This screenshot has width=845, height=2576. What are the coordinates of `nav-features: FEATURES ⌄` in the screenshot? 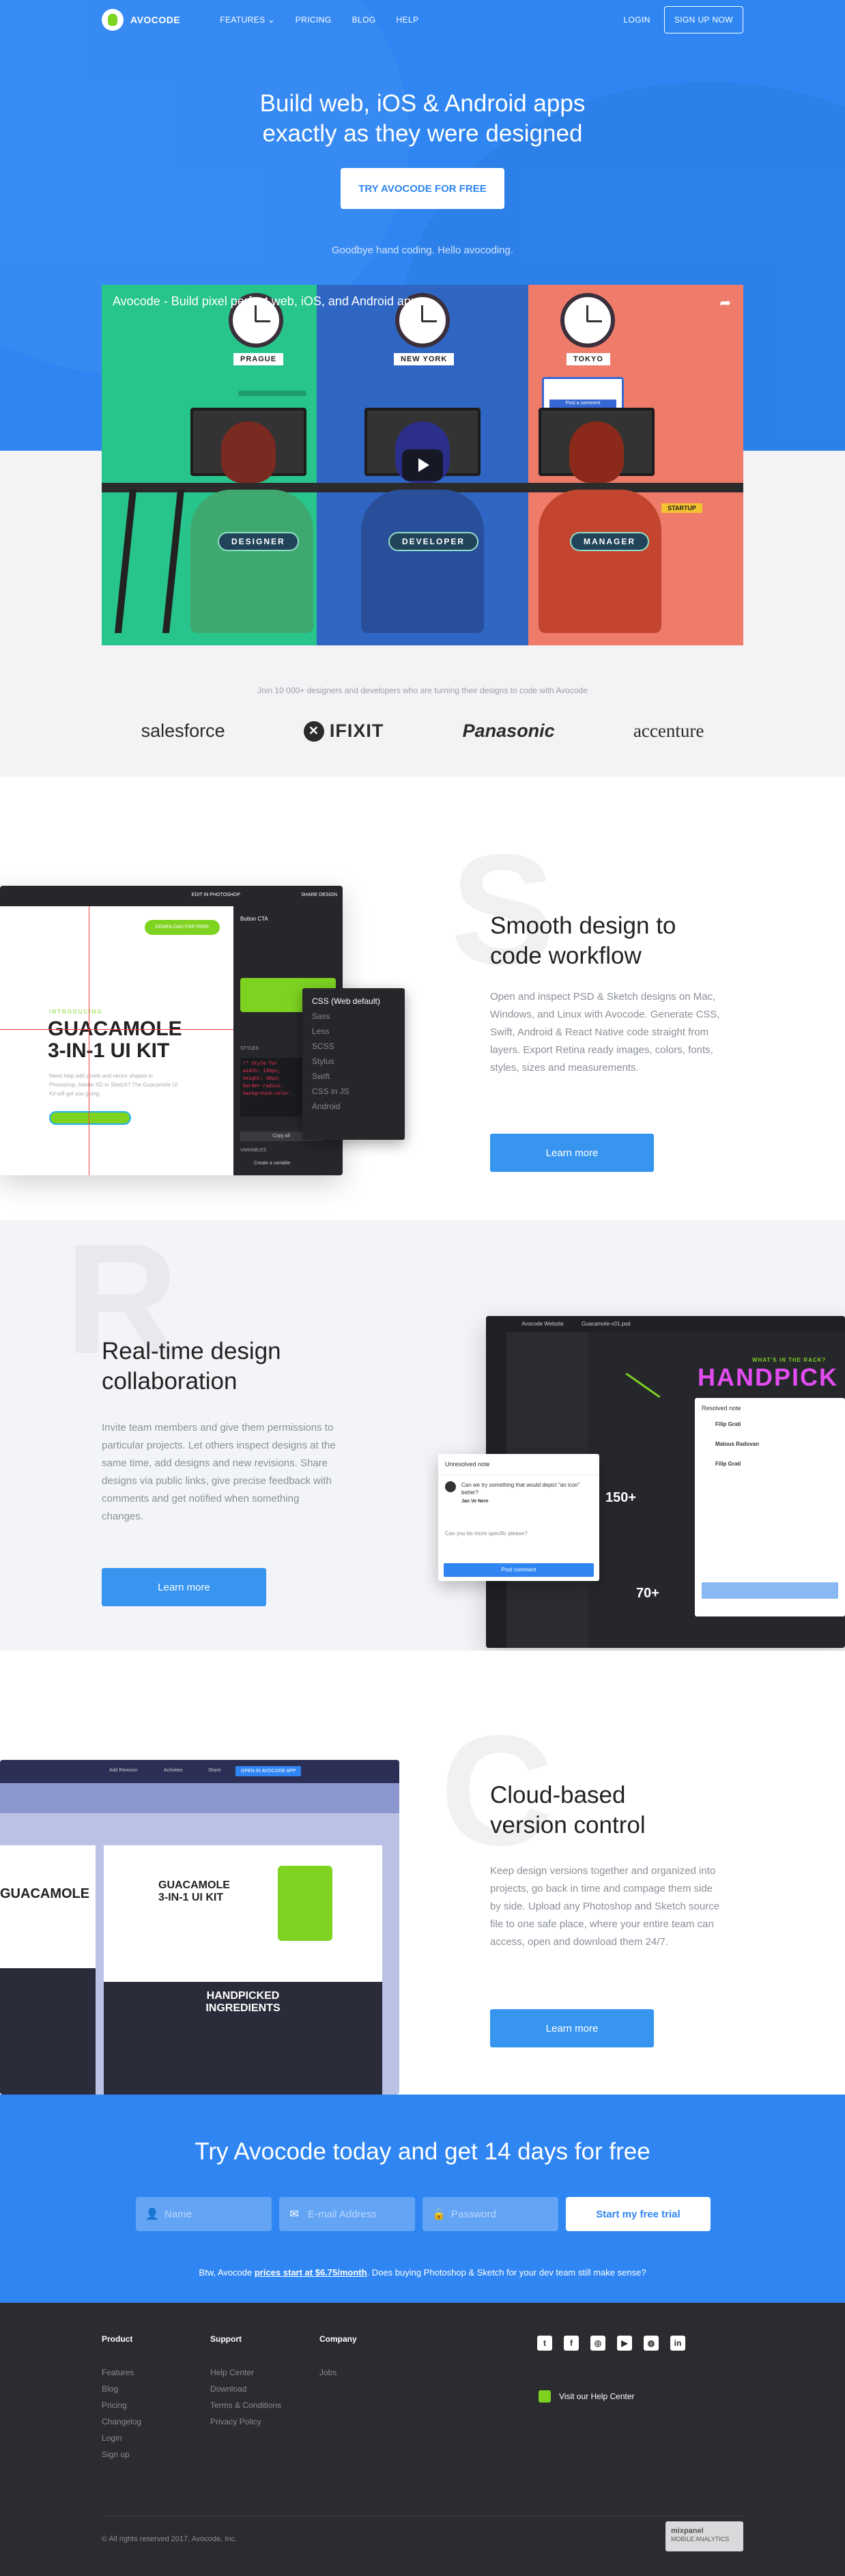 It's located at (247, 20).